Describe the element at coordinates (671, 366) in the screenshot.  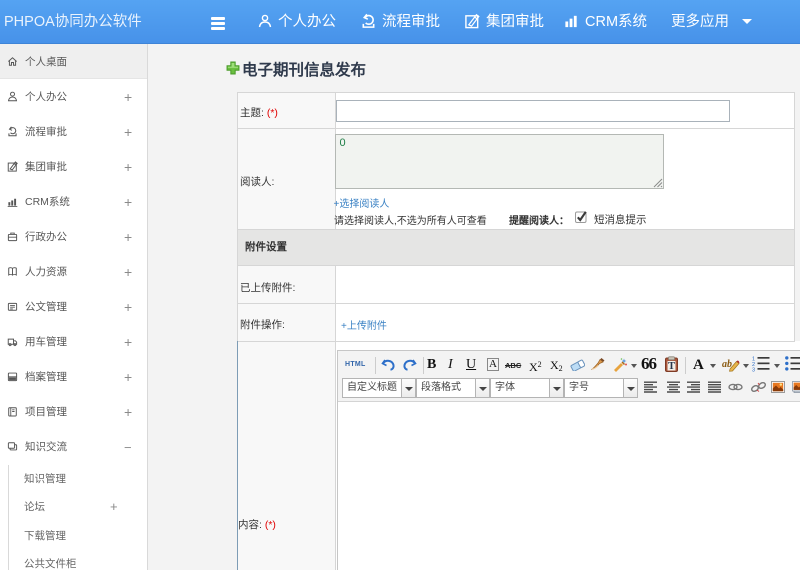
I see `svg-text: T` at that location.